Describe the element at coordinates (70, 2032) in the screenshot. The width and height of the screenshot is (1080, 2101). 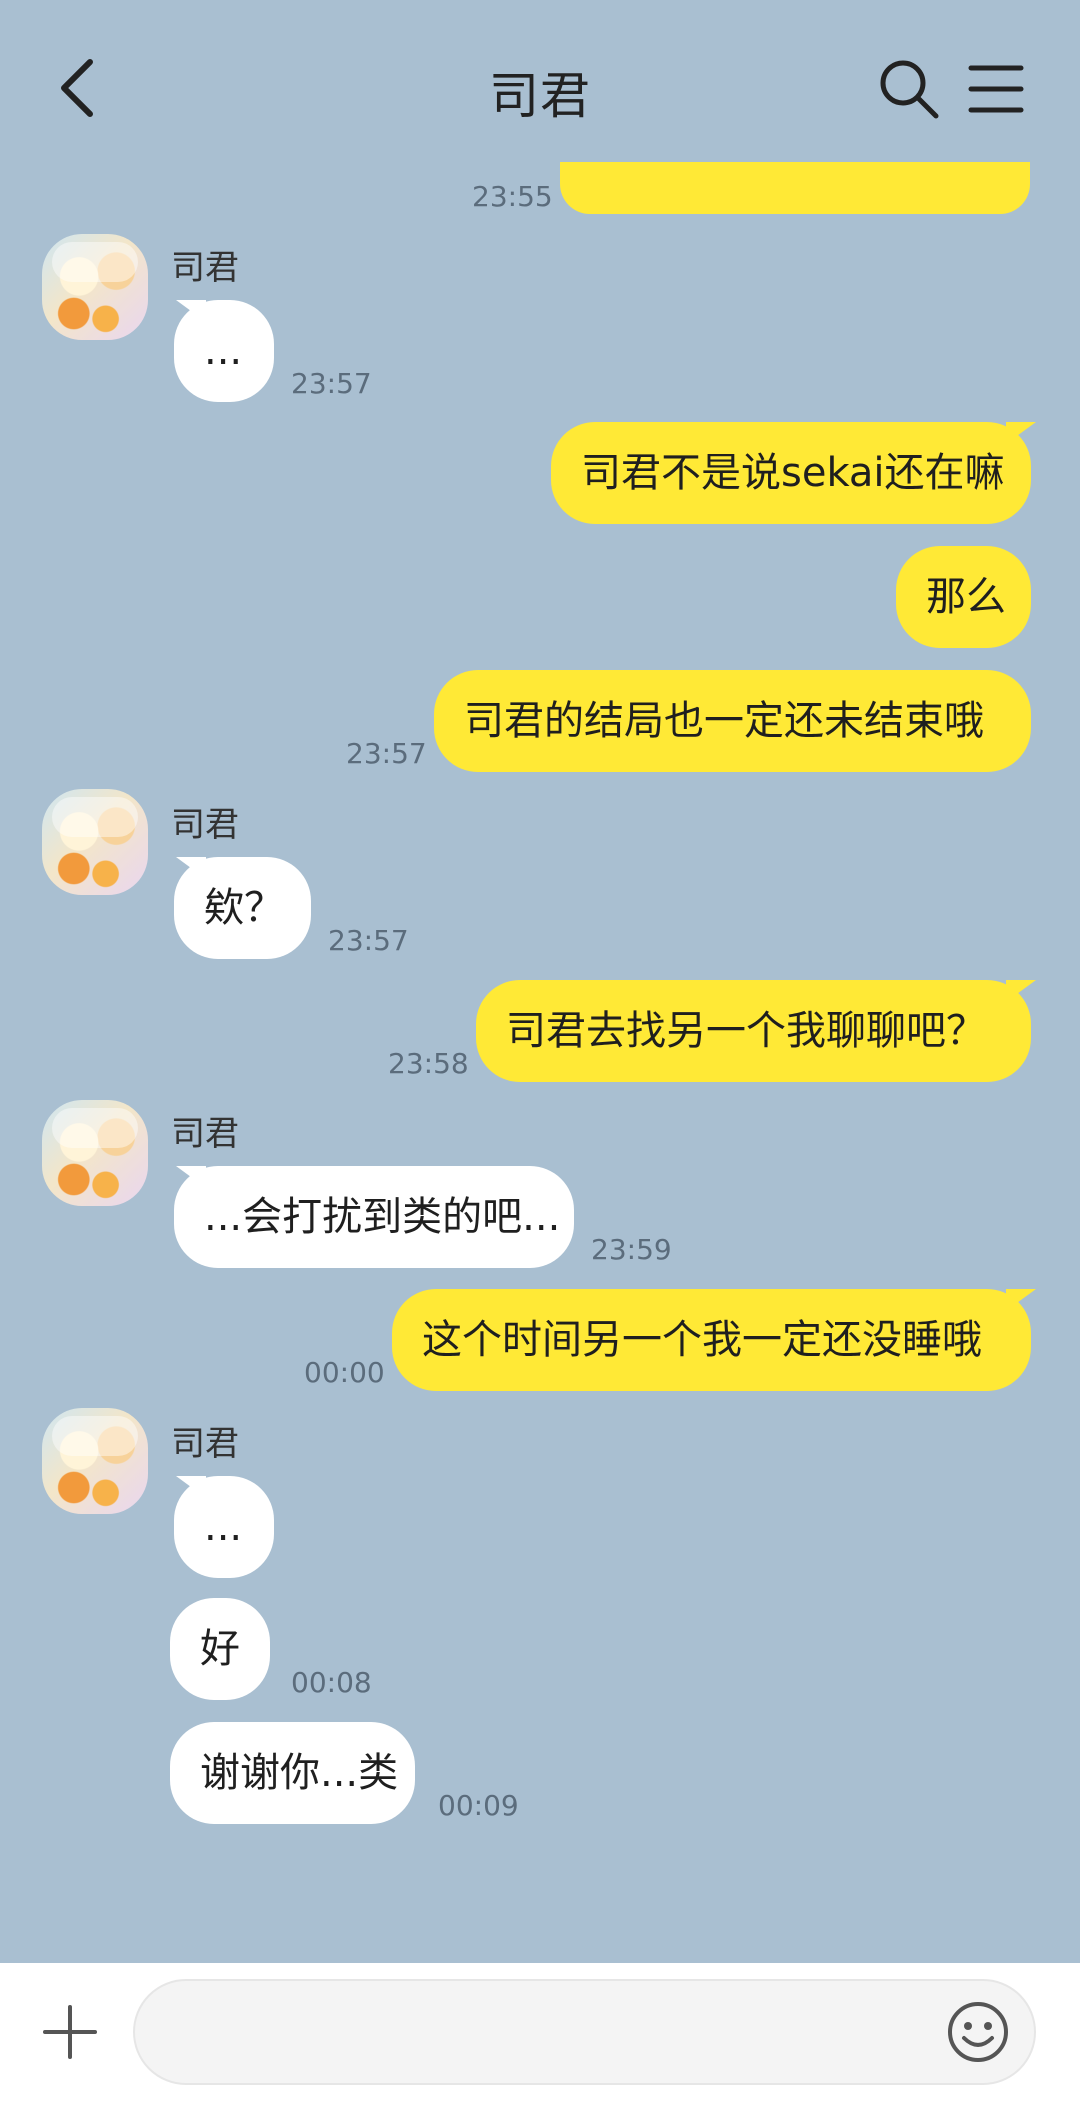
I see `plus-icon` at that location.